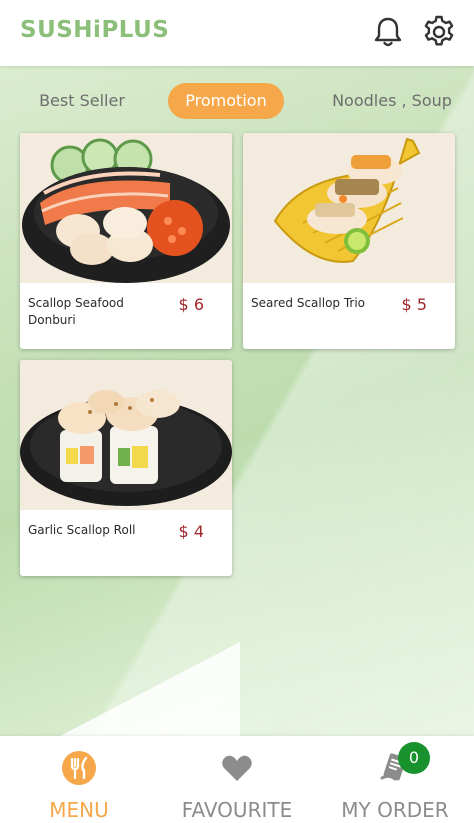 The width and height of the screenshot is (474, 823). Describe the element at coordinates (388, 32) in the screenshot. I see `bell-icon` at that location.